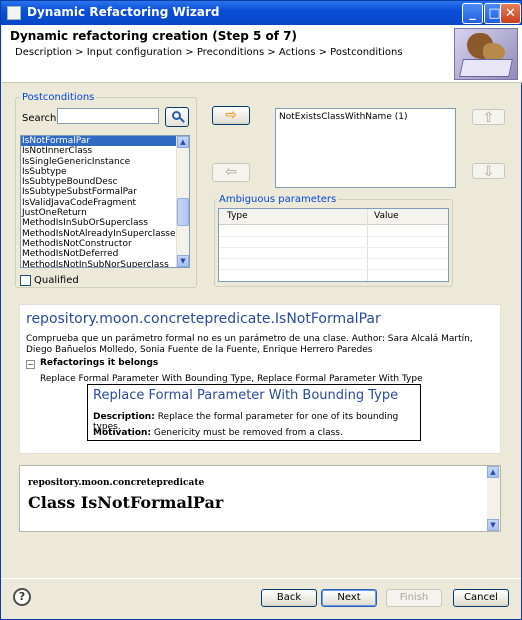  What do you see at coordinates (108, 116) in the screenshot?
I see `search-input` at bounding box center [108, 116].